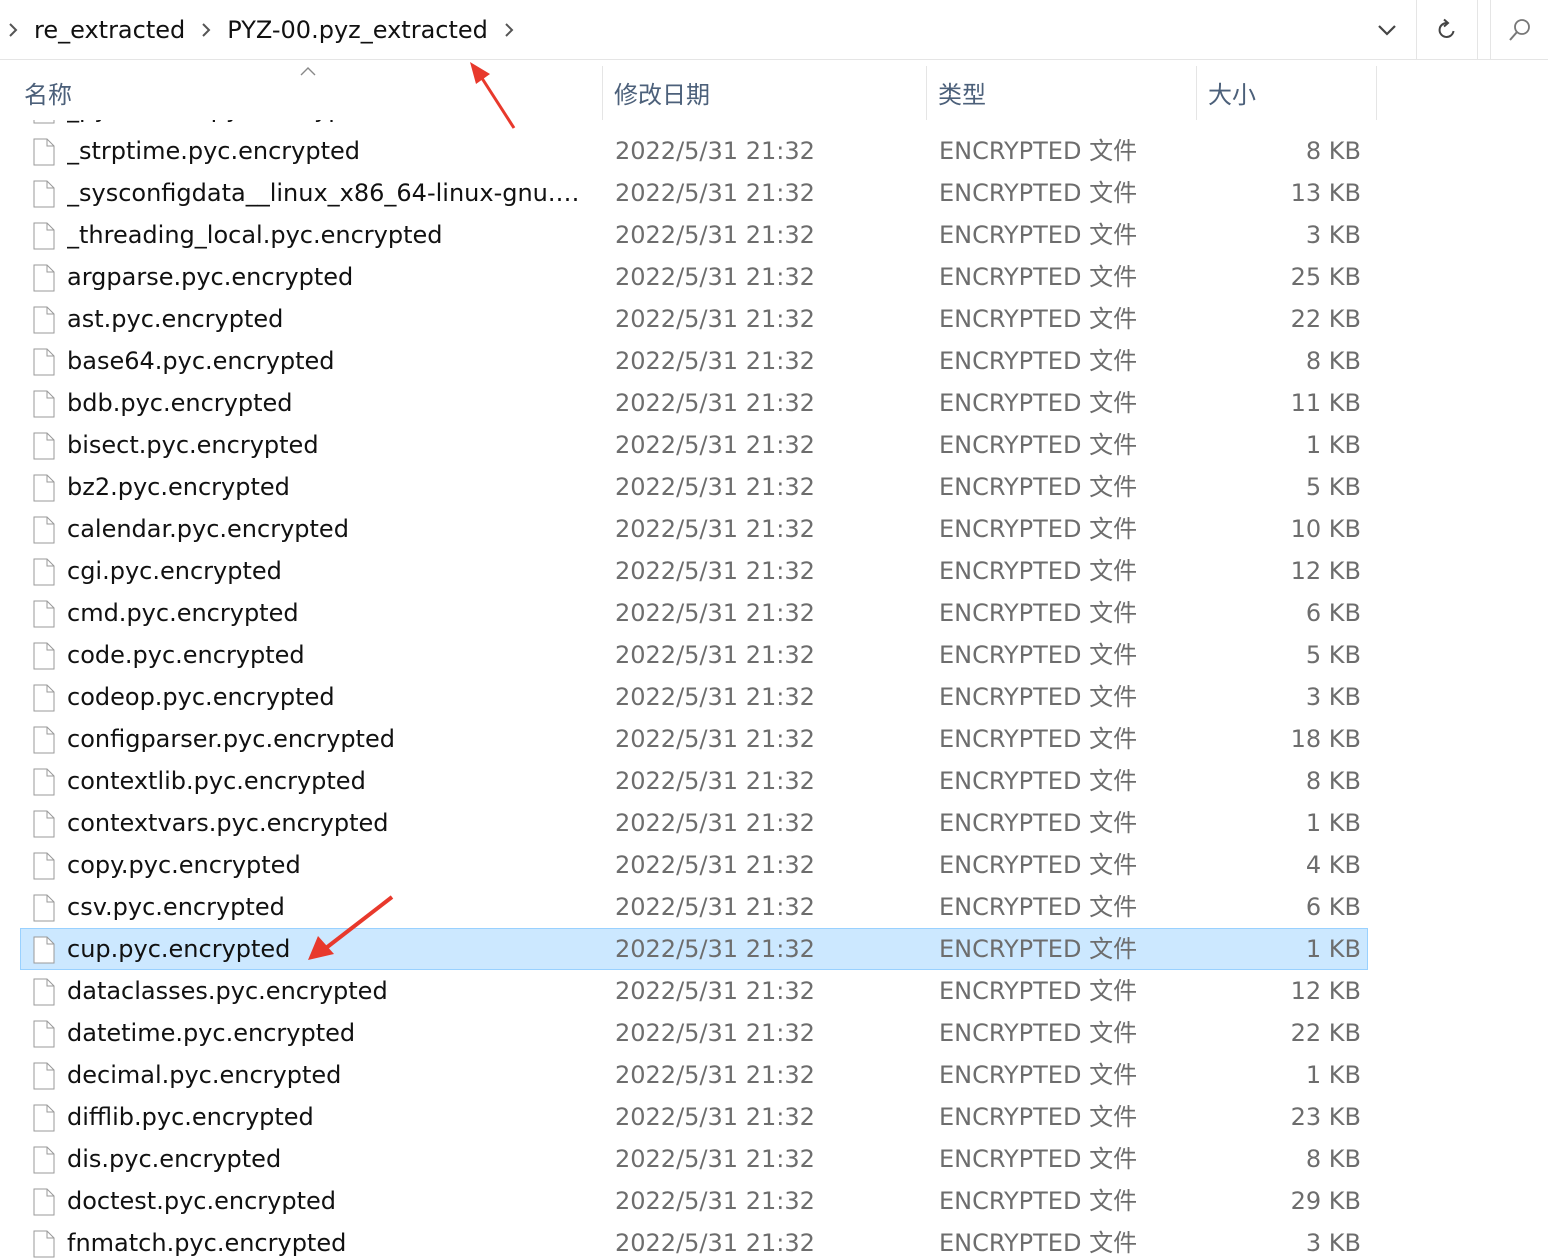 The width and height of the screenshot is (1548, 1258). What do you see at coordinates (228, 823) in the screenshot?
I see `file-name: contextvars.pyc.encrypted` at bounding box center [228, 823].